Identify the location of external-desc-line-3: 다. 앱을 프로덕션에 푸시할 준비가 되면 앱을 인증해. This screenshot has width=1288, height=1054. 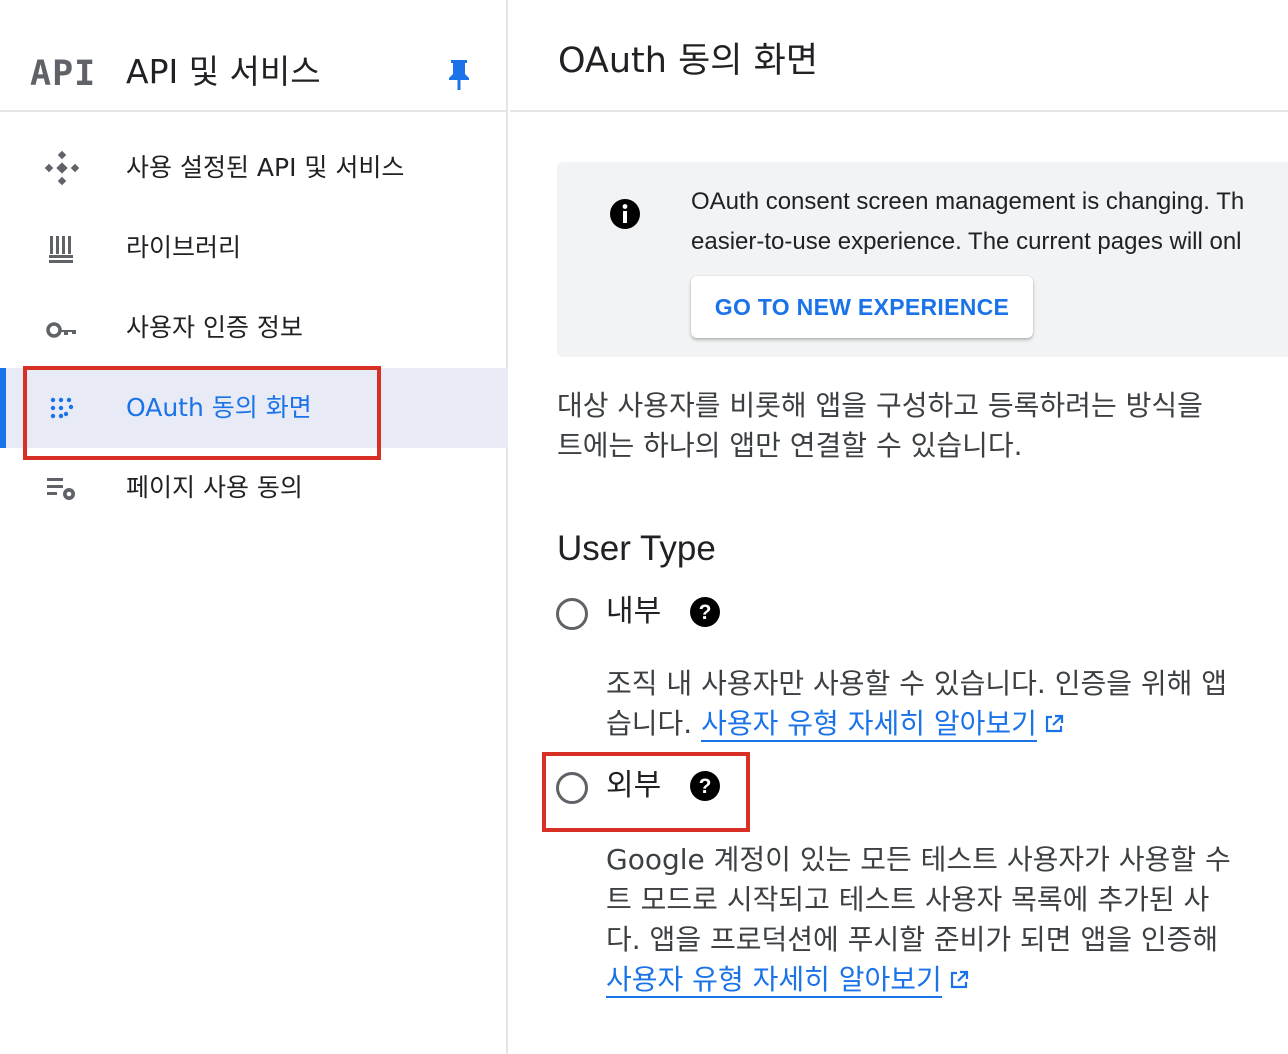
(912, 939).